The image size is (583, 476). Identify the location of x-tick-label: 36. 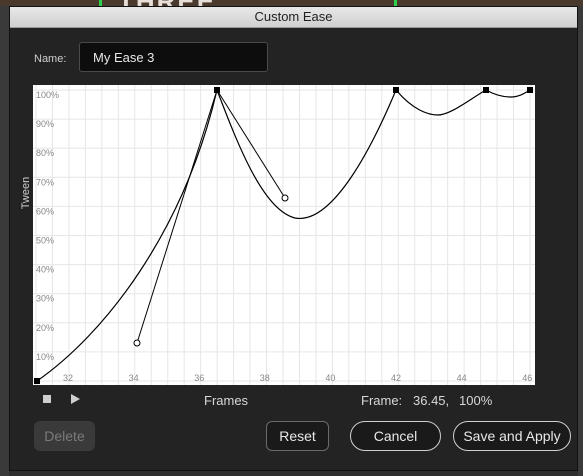
(199, 378).